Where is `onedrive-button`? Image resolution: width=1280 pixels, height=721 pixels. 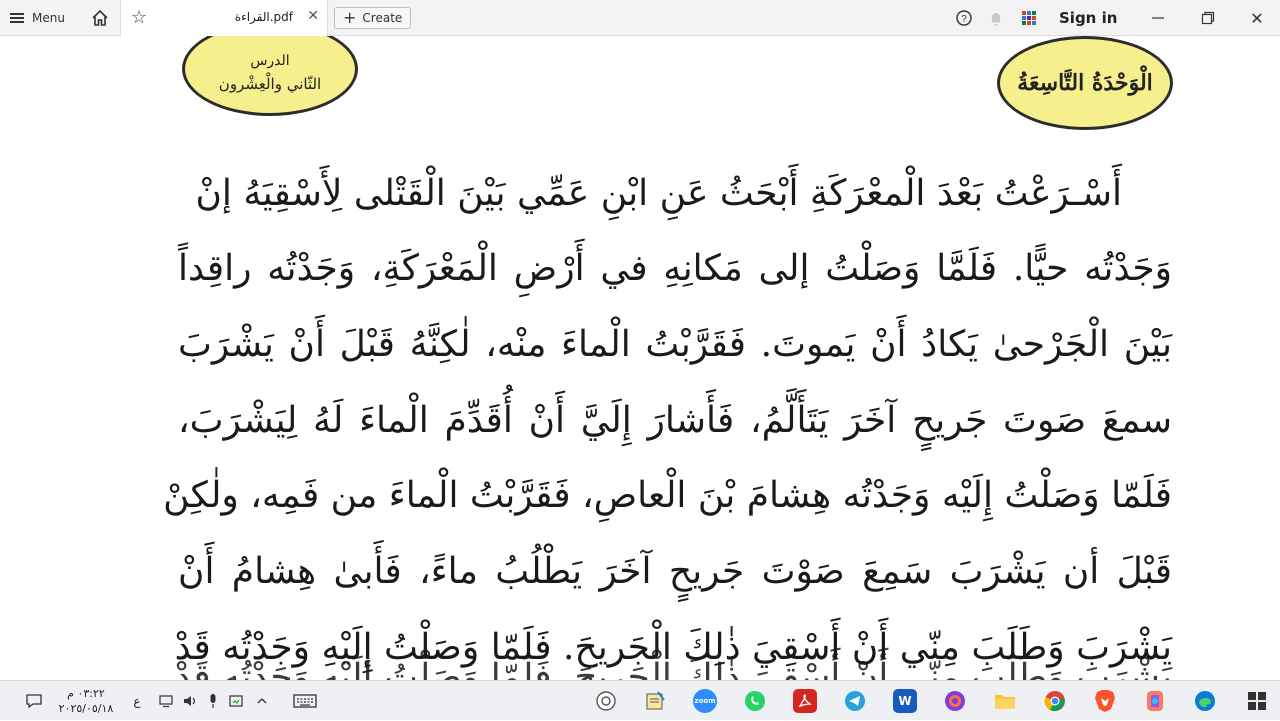 onedrive-button is located at coordinates (236, 701).